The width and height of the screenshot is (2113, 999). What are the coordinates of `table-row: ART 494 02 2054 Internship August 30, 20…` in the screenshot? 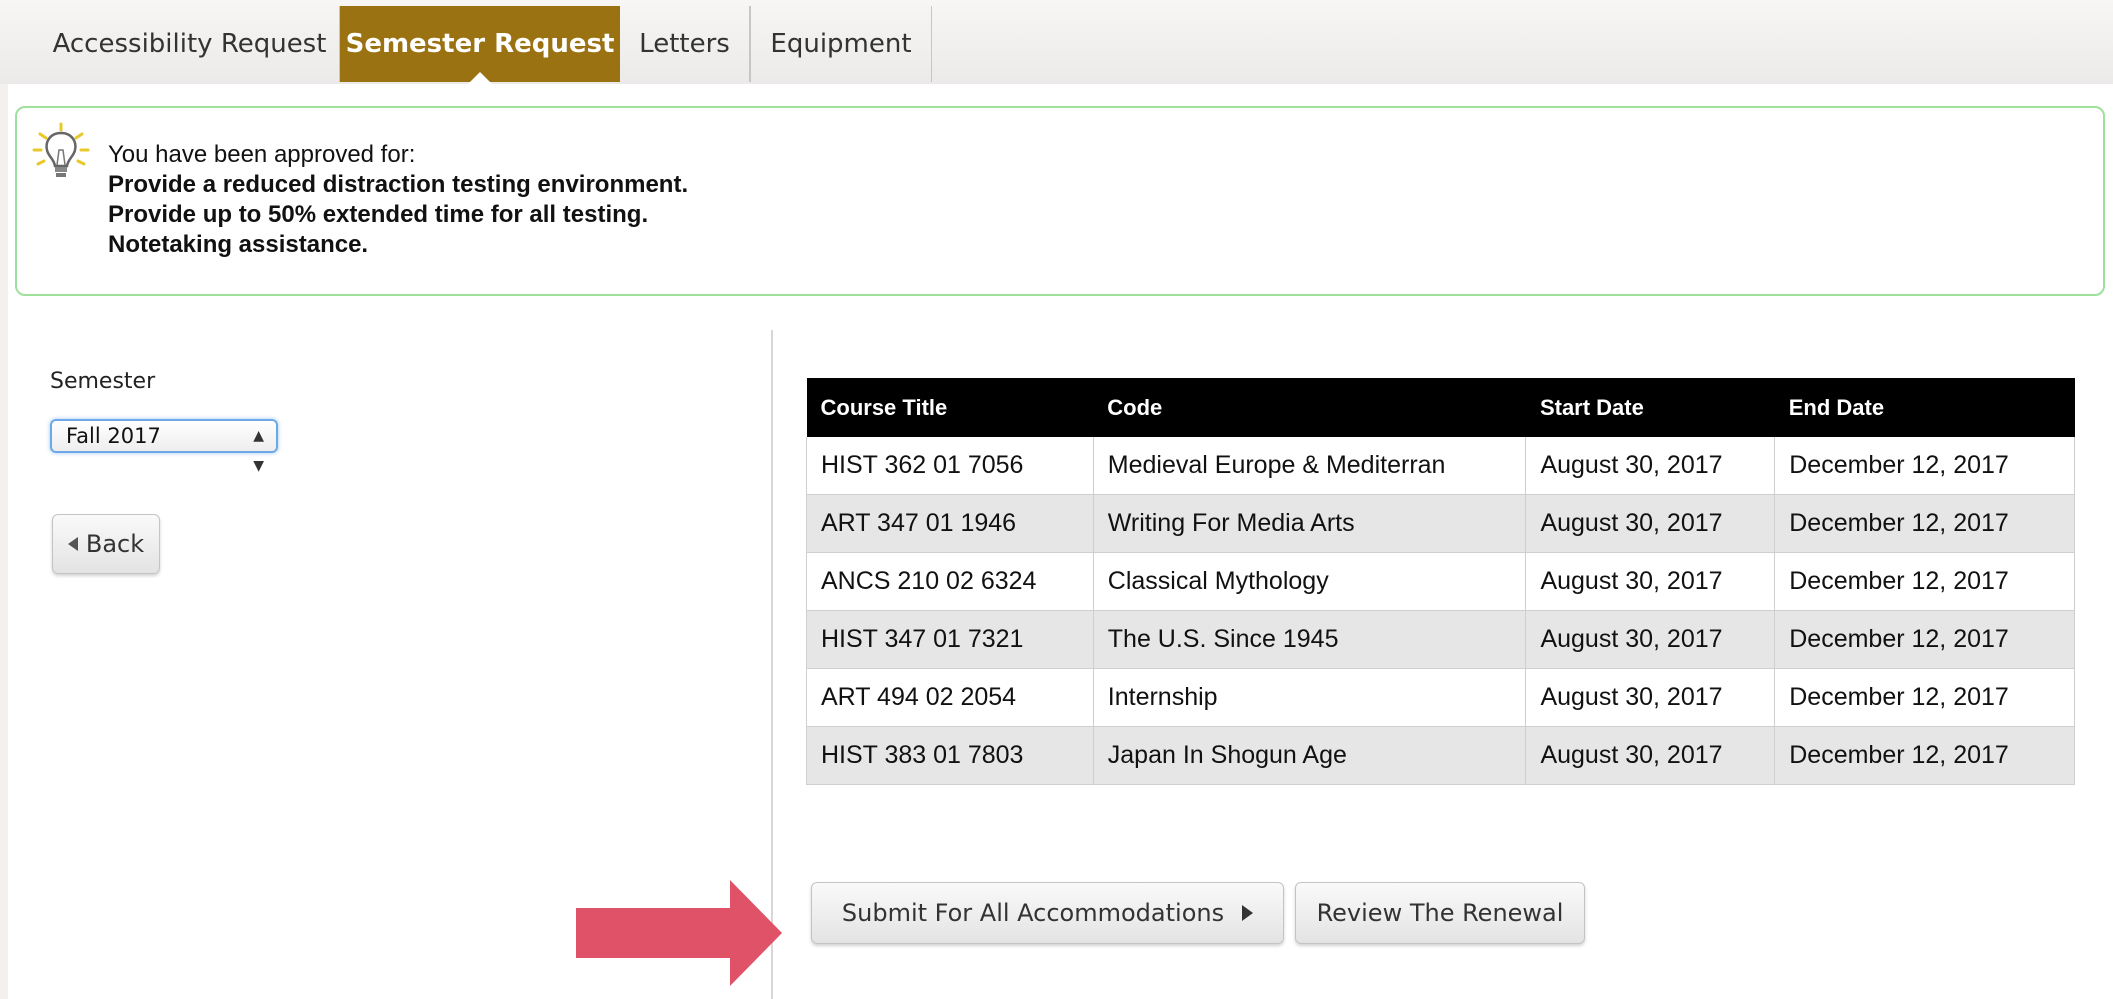 It's located at (1440, 697).